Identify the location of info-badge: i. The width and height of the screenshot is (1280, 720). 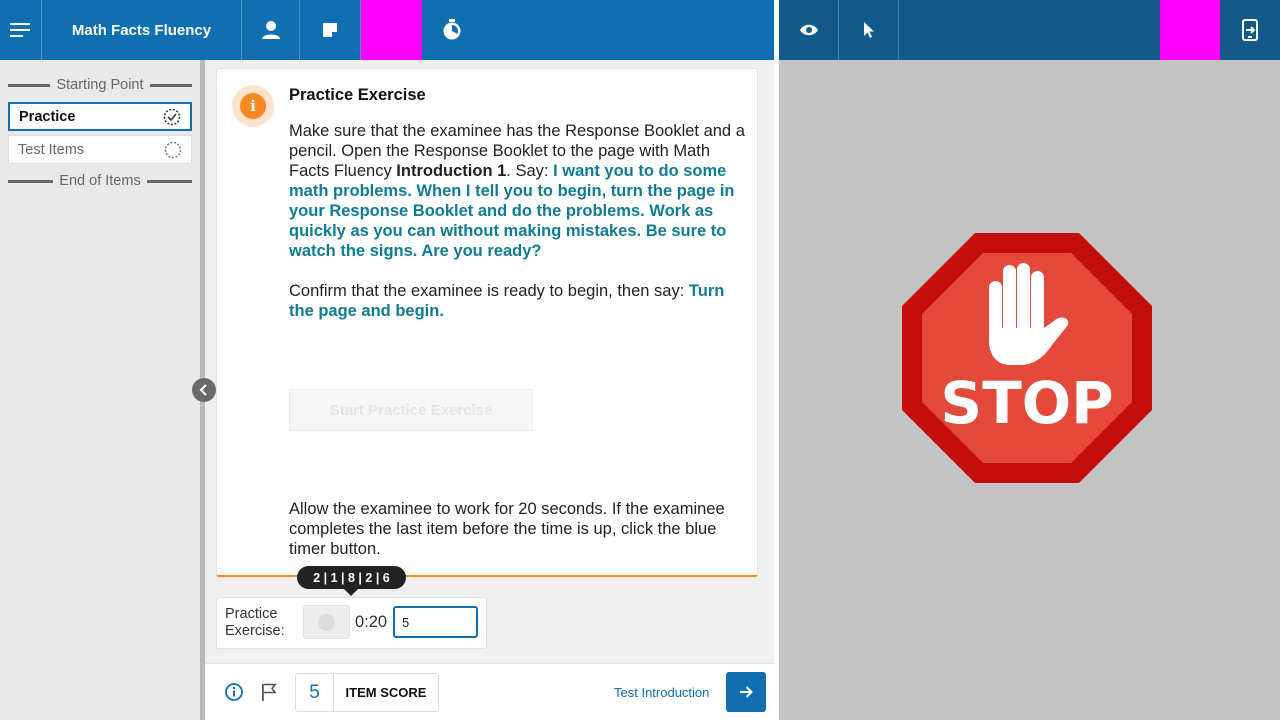
(253, 106).